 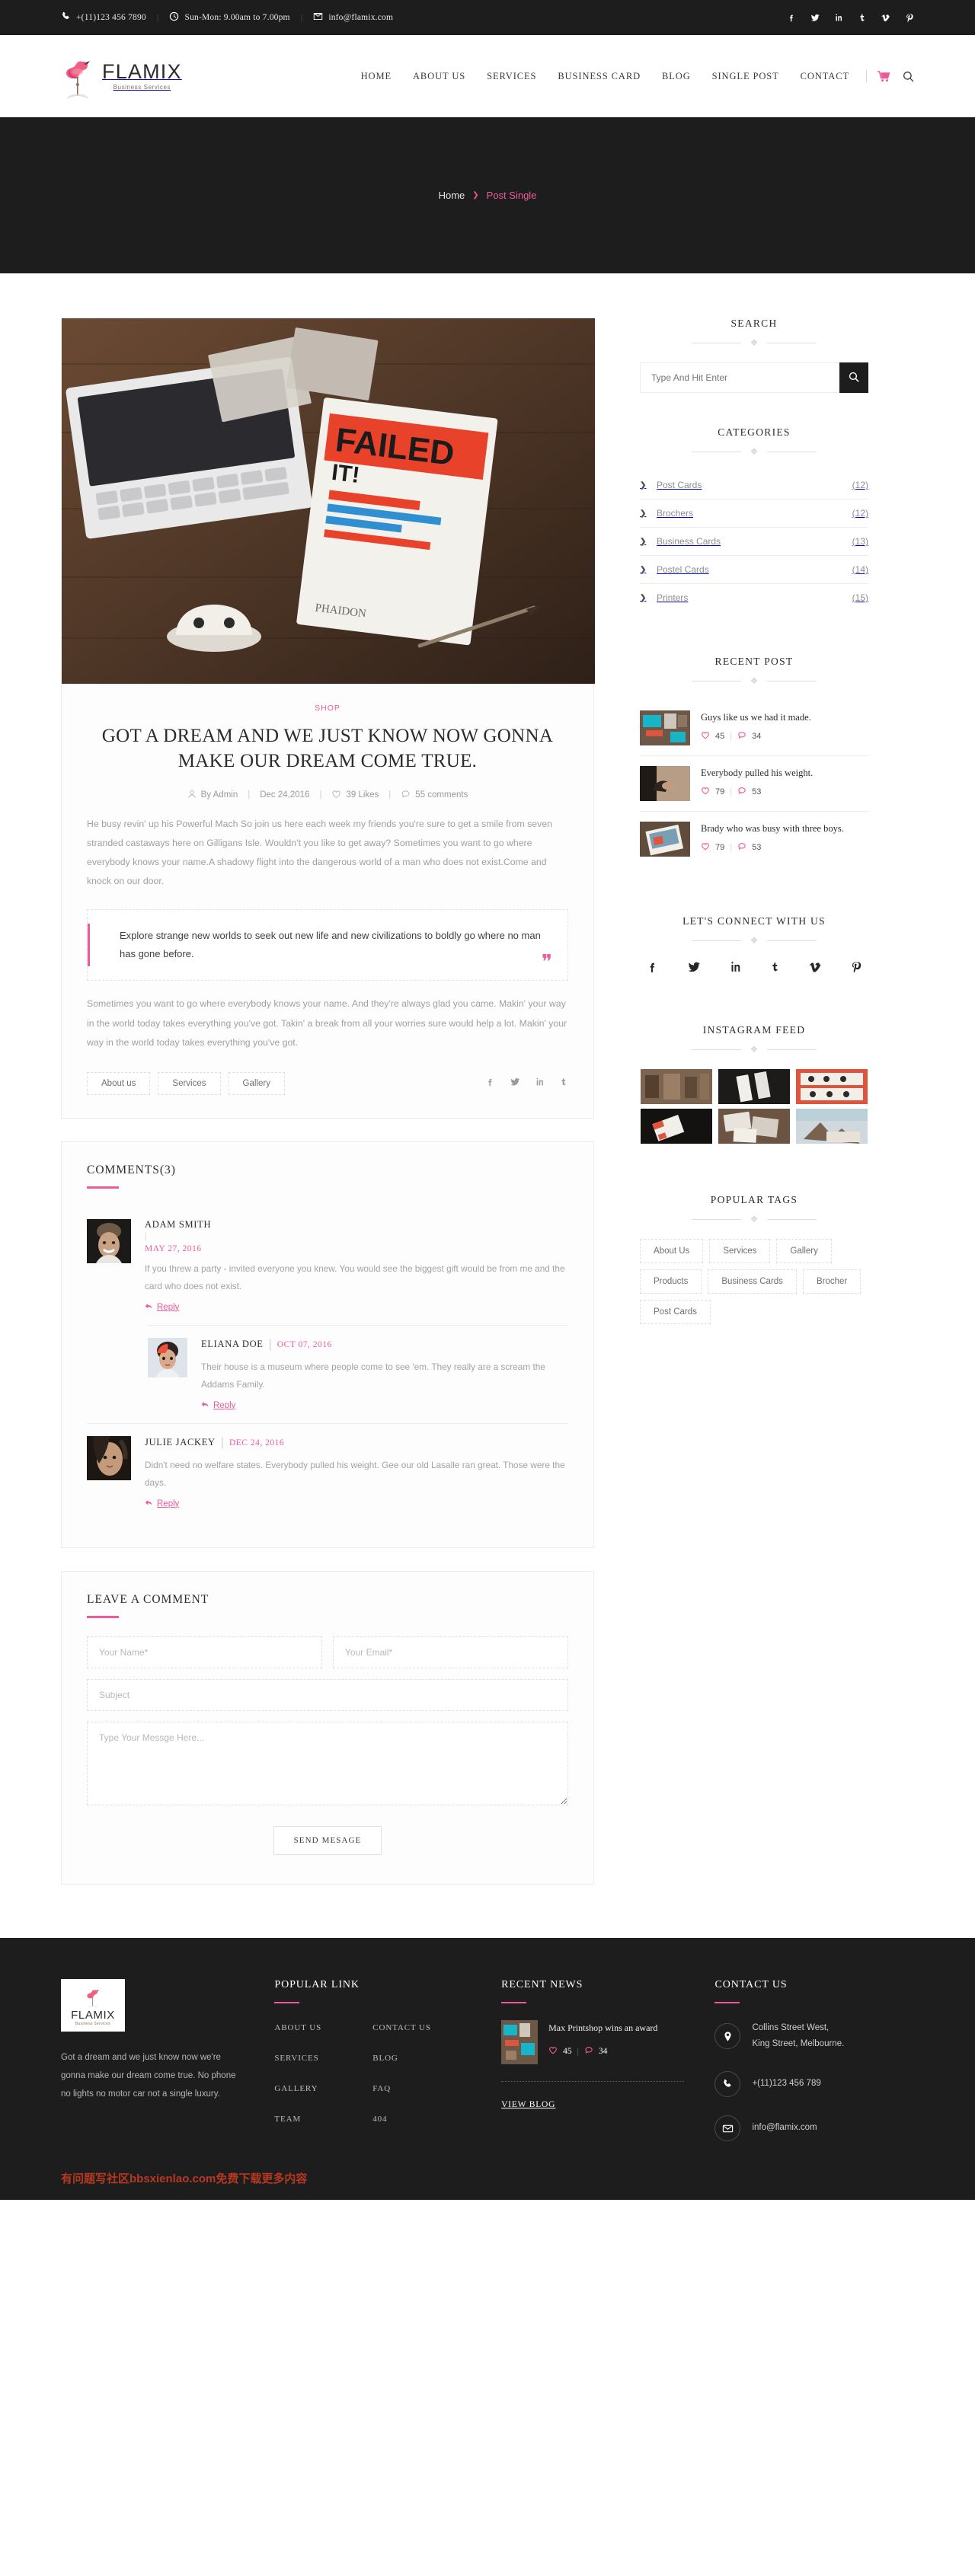 What do you see at coordinates (173, 1248) in the screenshot?
I see `comment-date: MAY 27, 2016` at bounding box center [173, 1248].